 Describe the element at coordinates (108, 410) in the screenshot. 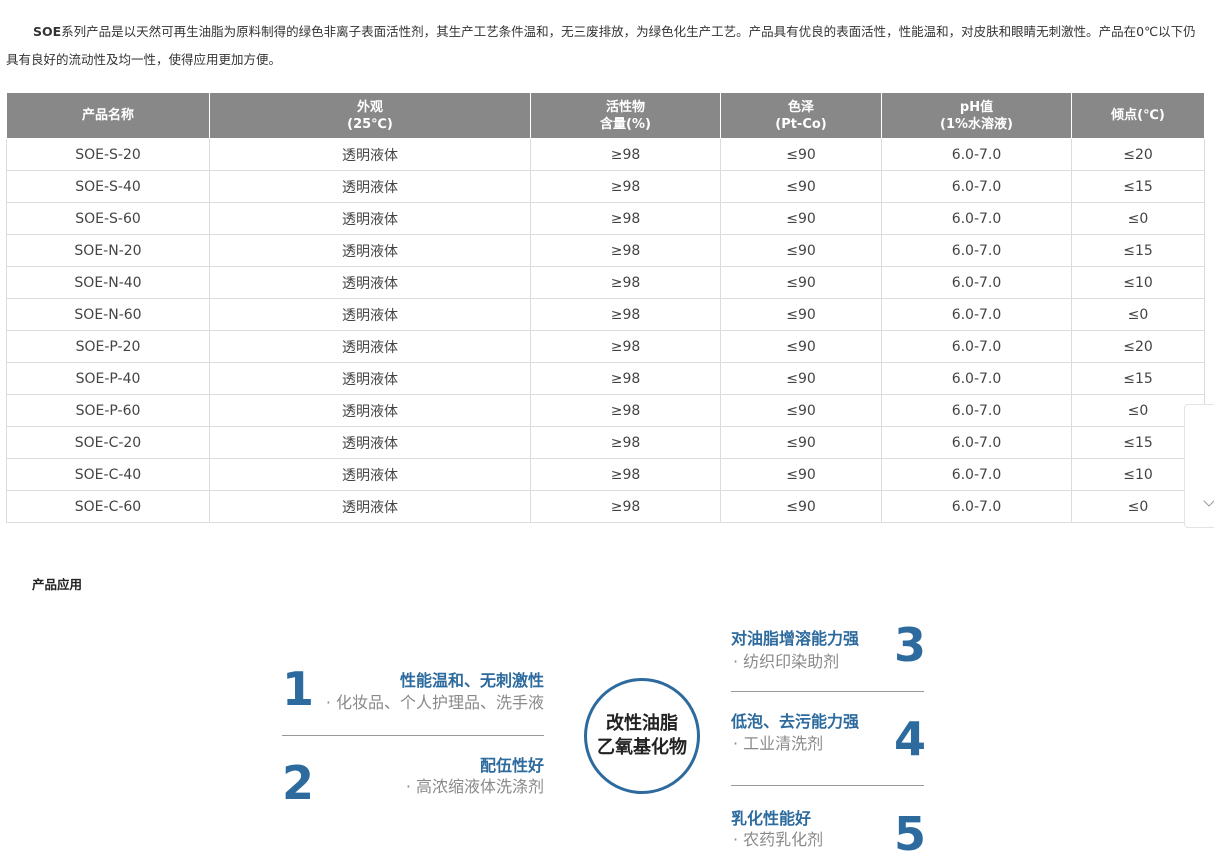

I see `cell-product-name: SOE-P-60` at that location.